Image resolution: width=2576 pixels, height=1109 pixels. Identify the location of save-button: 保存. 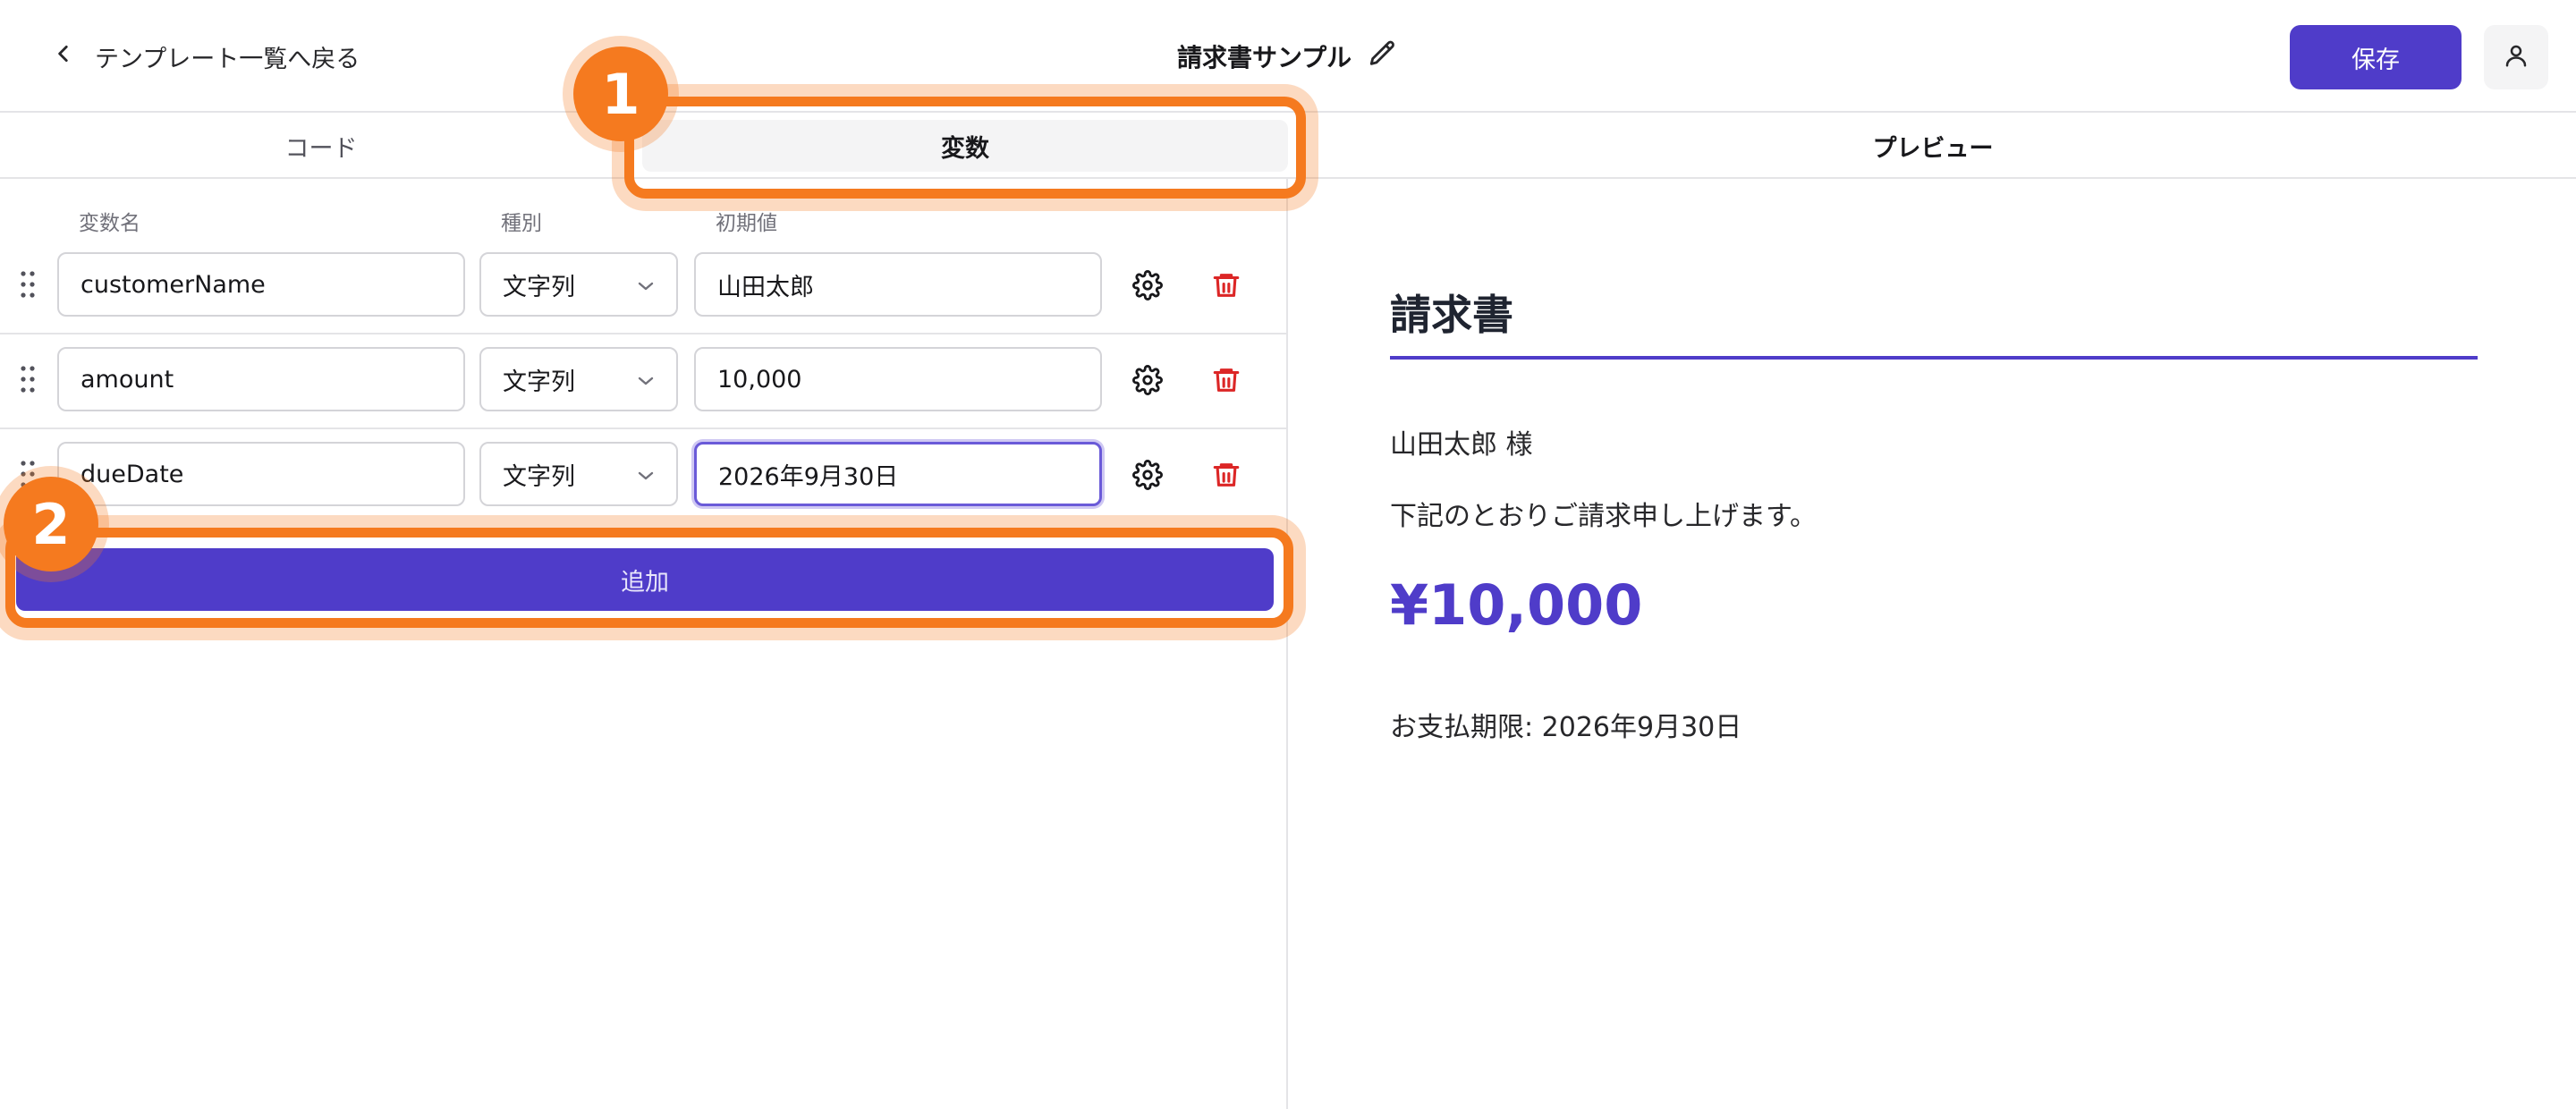
(2376, 57).